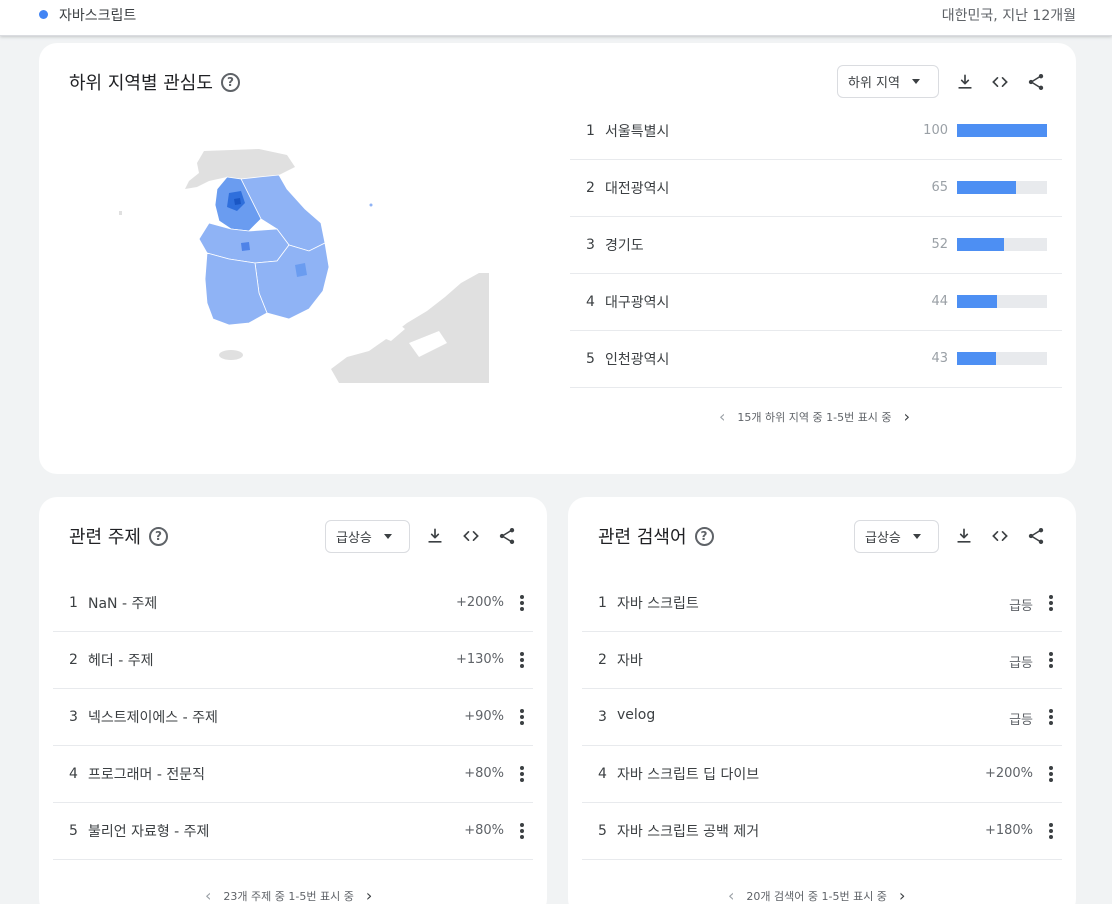  I want to click on query-row: 5 자바 스크립트 공백 제거 +180%, so click(822, 831).